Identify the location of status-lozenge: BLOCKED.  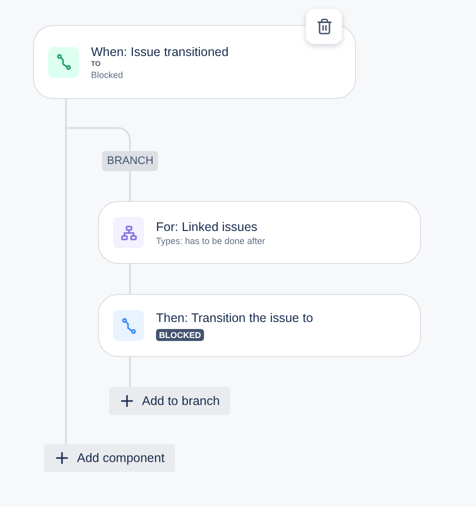
(180, 334).